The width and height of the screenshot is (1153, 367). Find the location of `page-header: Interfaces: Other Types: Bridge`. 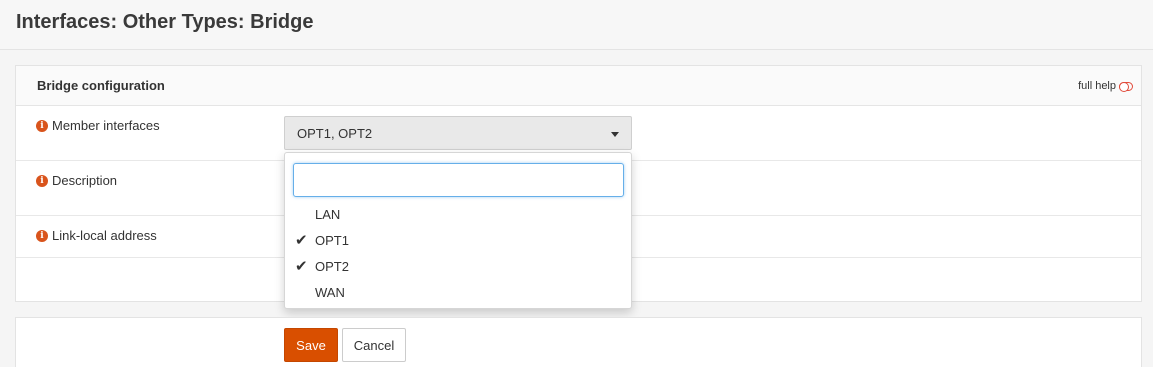

page-header: Interfaces: Other Types: Bridge is located at coordinates (576, 25).